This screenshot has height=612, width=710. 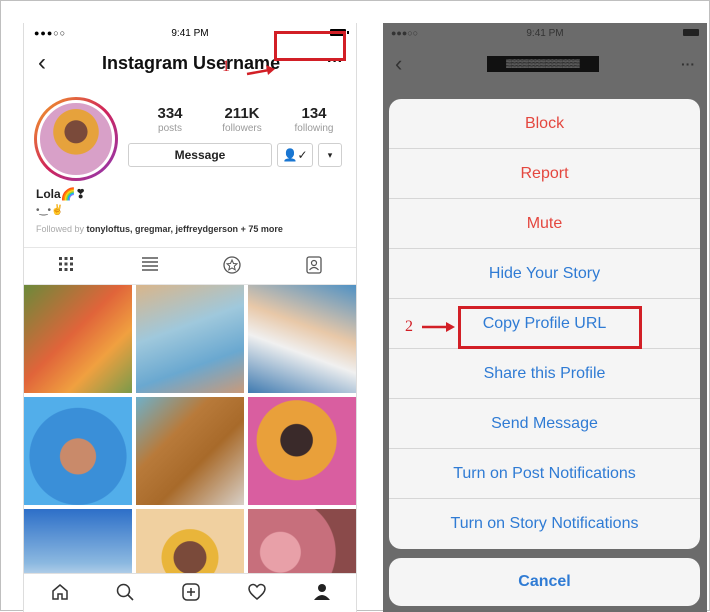 What do you see at coordinates (61, 194) in the screenshot?
I see `bio-name: Lola🌈❣` at bounding box center [61, 194].